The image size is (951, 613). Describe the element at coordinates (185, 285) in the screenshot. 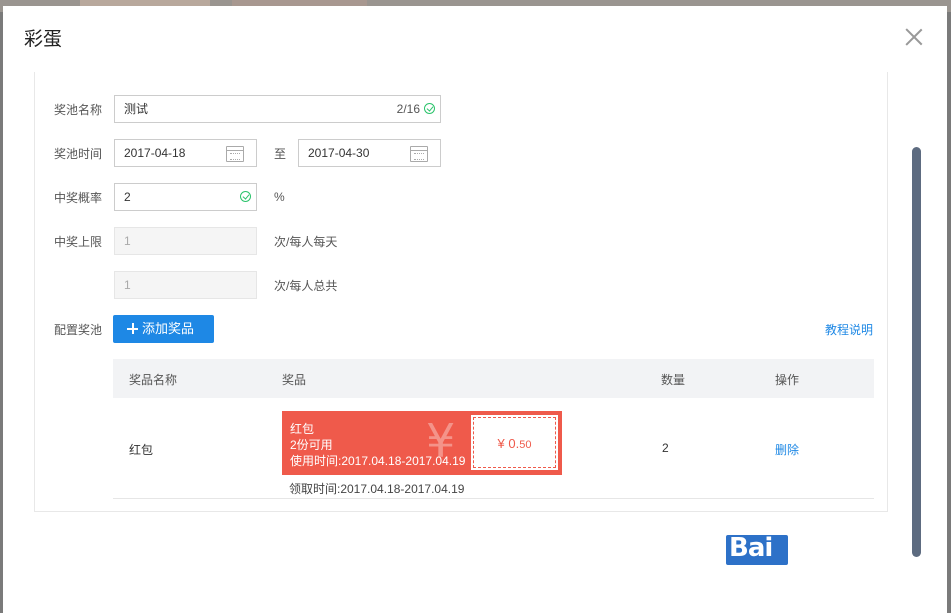

I see `total-limit-input: 1` at that location.